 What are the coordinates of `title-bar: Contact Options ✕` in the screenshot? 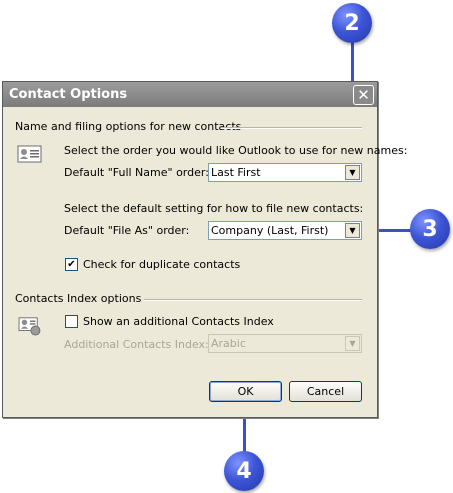 It's located at (190, 94).